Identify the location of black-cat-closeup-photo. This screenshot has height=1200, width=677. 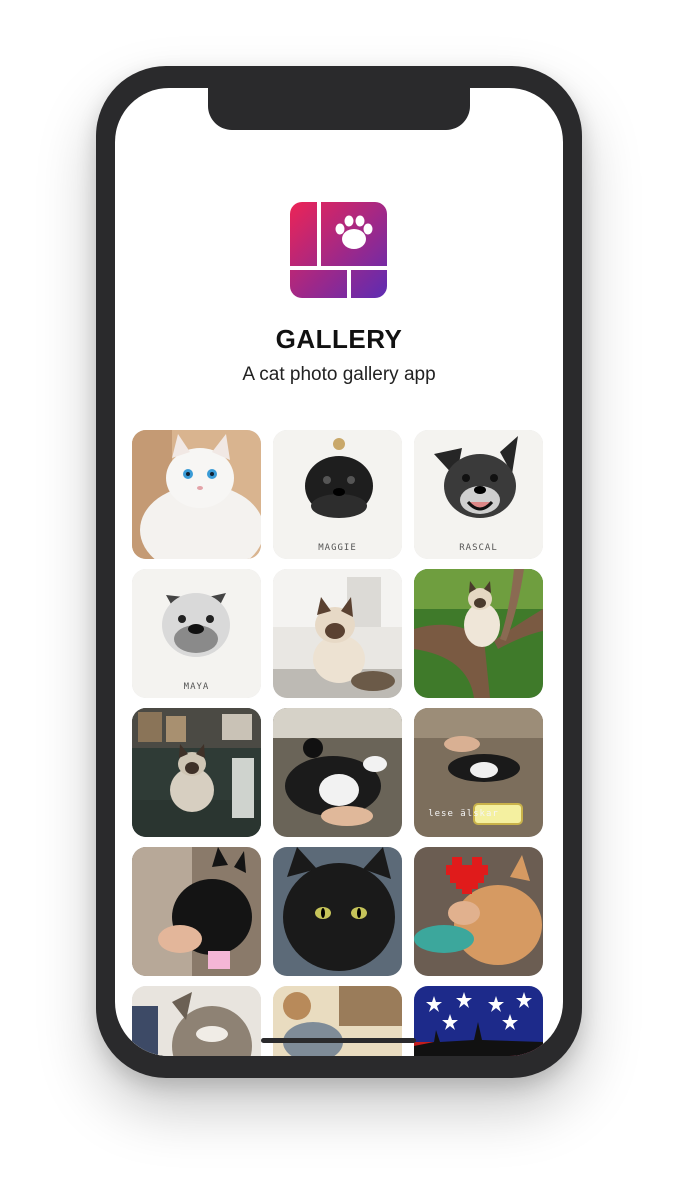
(337, 911).